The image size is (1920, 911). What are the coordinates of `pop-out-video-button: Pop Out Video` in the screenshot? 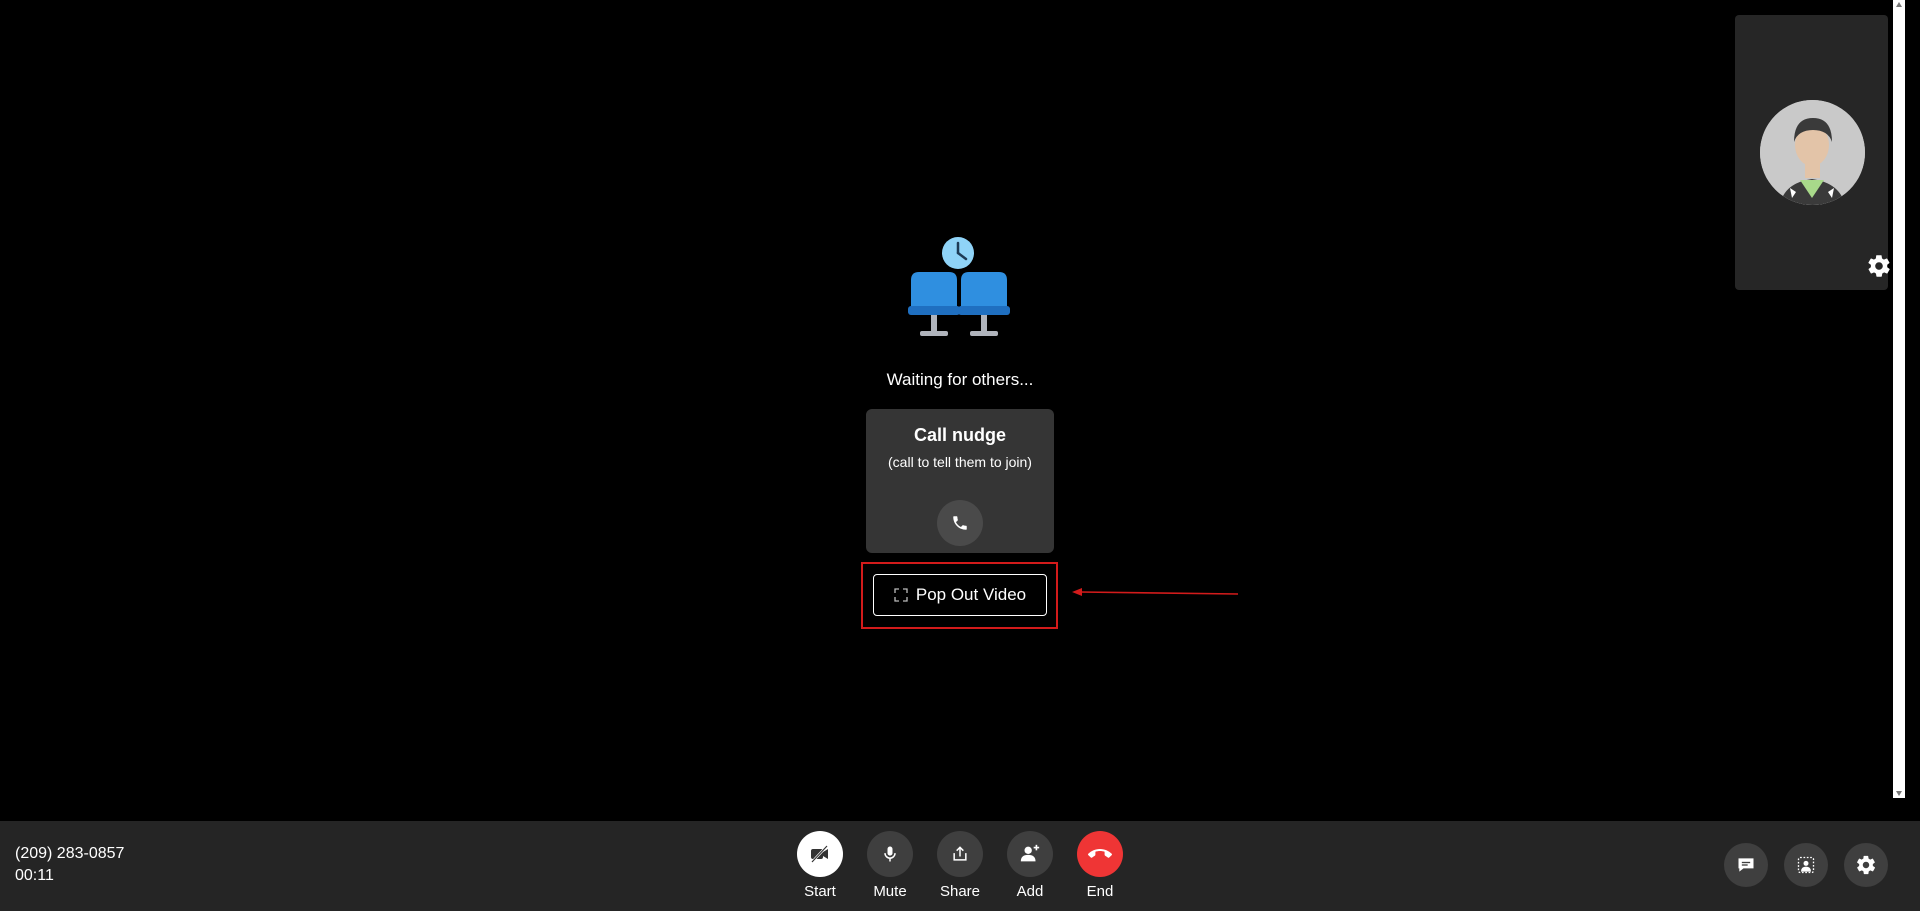 It's located at (960, 595).